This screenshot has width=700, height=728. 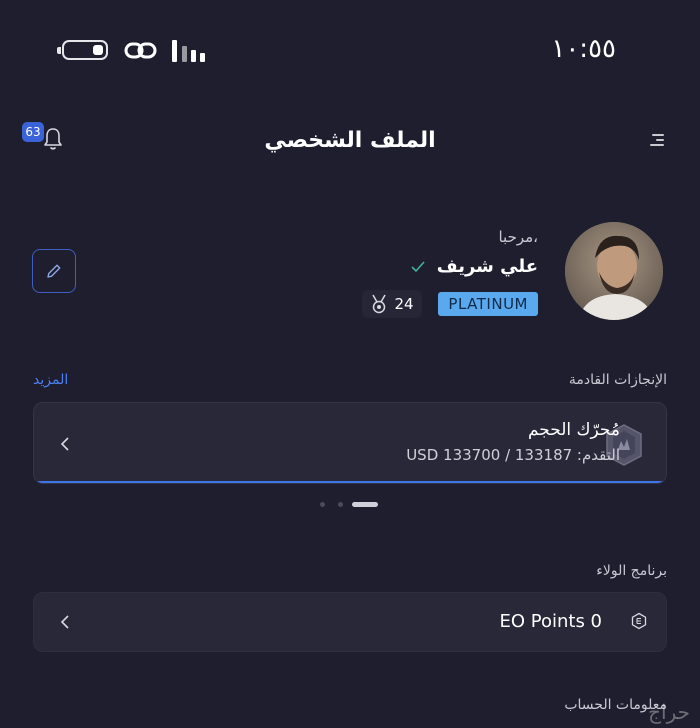 I want to click on medal-chip: 24, so click(x=392, y=304).